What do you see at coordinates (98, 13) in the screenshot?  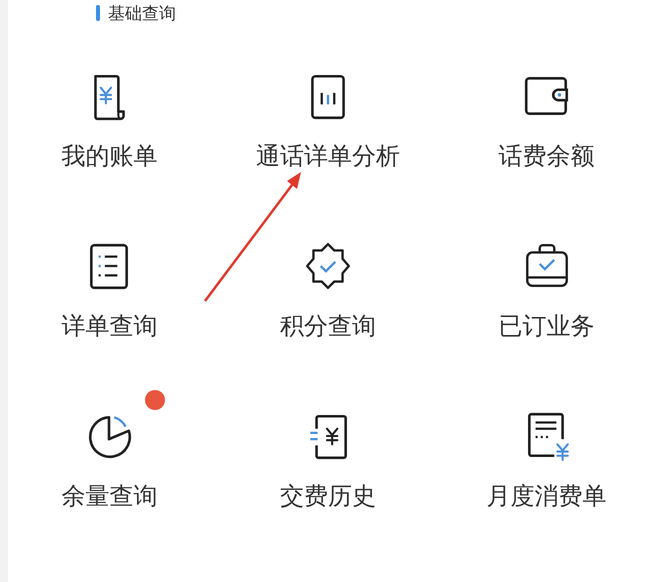 I see `section-marker` at bounding box center [98, 13].